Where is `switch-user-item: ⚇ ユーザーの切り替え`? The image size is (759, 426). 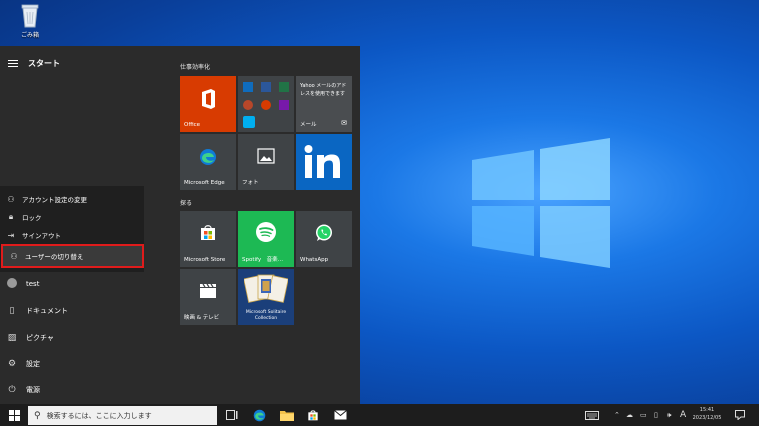 switch-user-item: ⚇ ユーザーの切り替え is located at coordinates (72, 256).